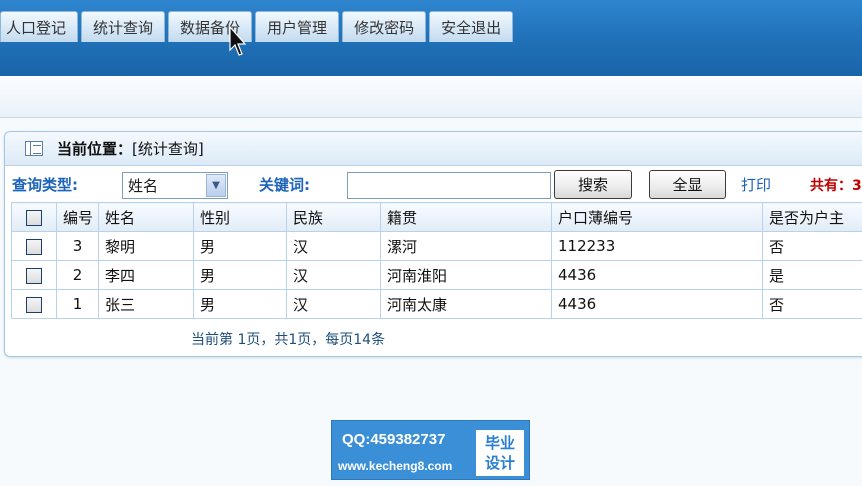 This screenshot has height=486, width=862. What do you see at coordinates (466, 275) in the screenshot?
I see `cell-hometown: 河南淮阳` at bounding box center [466, 275].